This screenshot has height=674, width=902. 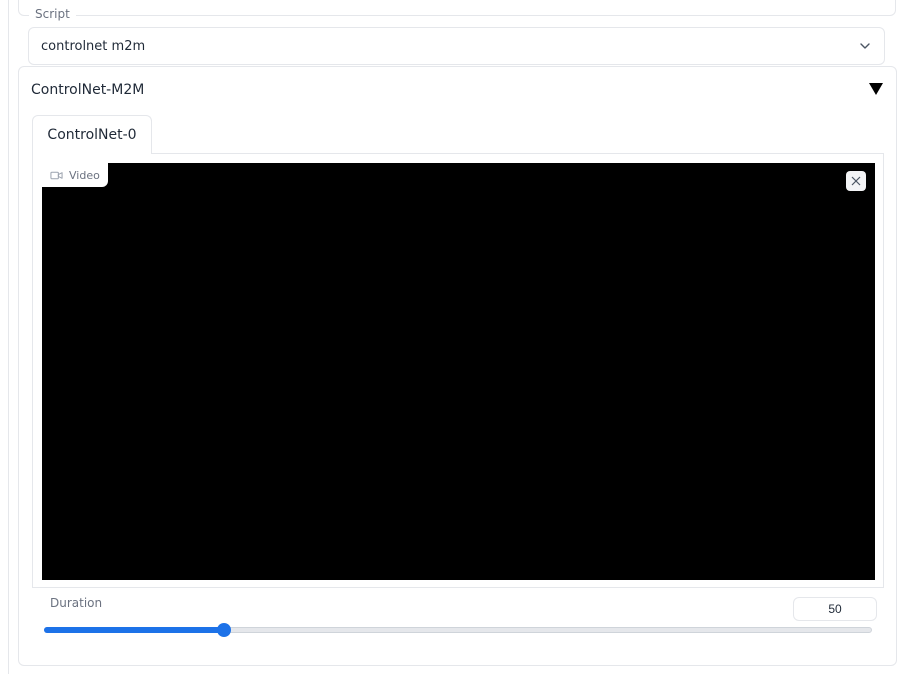 I want to click on script-label: Script, so click(x=52, y=14).